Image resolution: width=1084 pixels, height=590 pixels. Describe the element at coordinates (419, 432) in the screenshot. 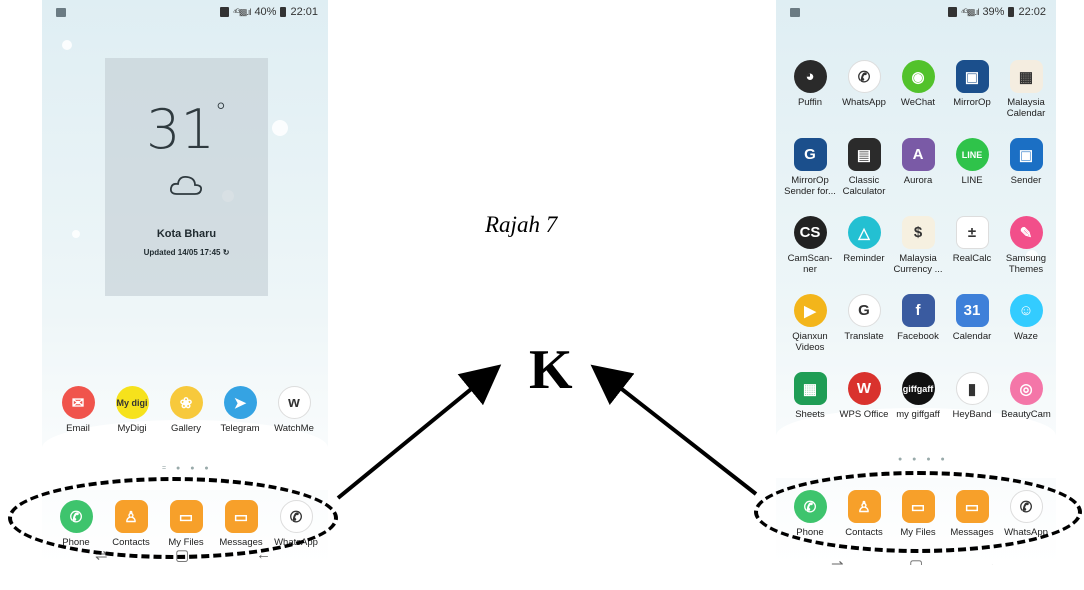

I see `left-arrow` at that location.